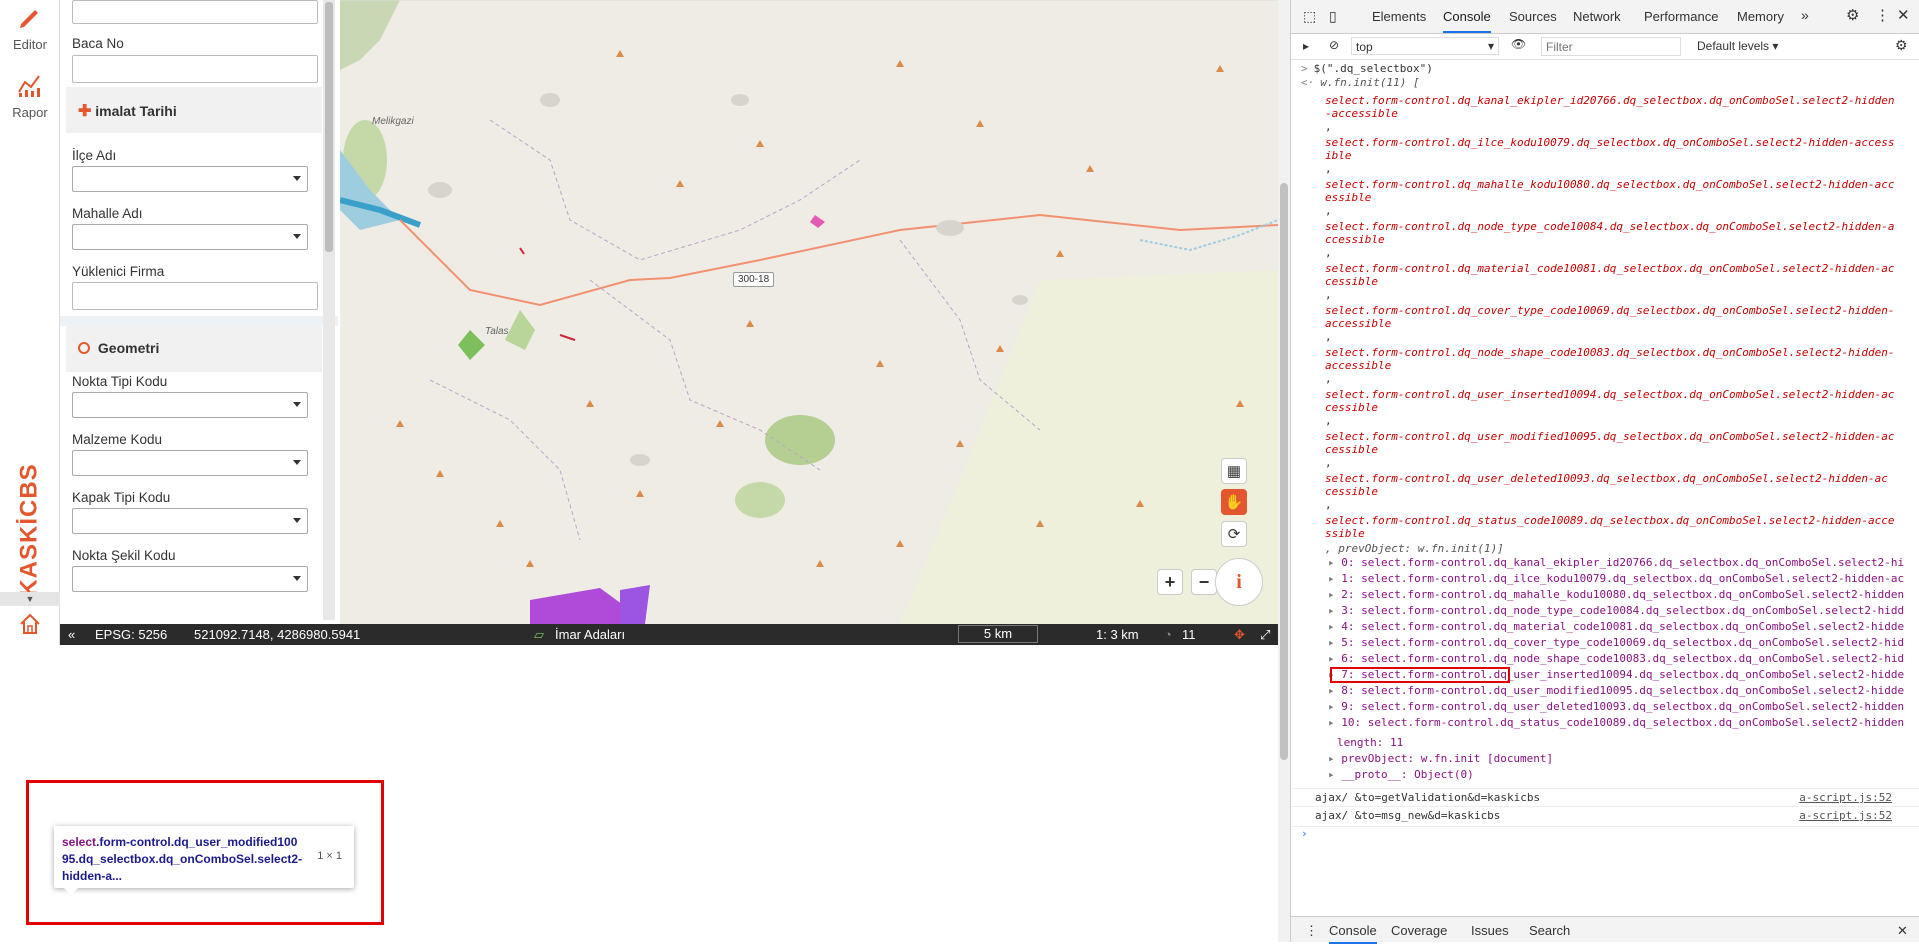  I want to click on panel-scrollbar, so click(329, 310).